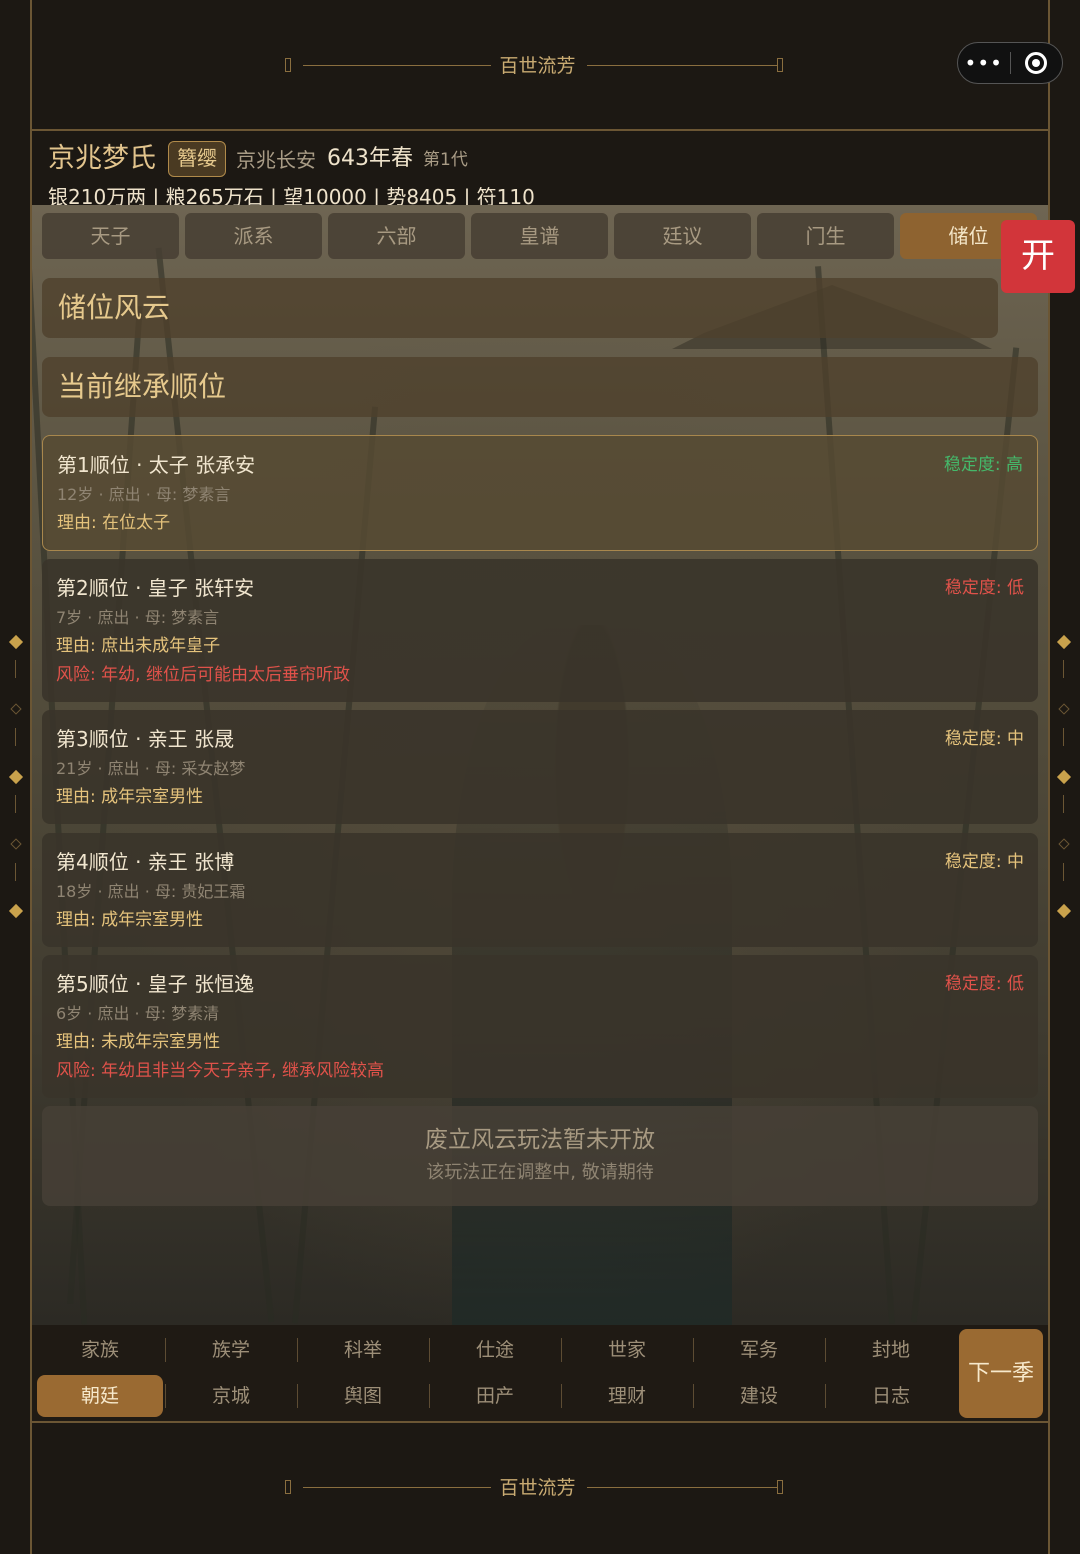 The image size is (1080, 1554). What do you see at coordinates (495, 1396) in the screenshot?
I see `nav-tianchan: 田产` at bounding box center [495, 1396].